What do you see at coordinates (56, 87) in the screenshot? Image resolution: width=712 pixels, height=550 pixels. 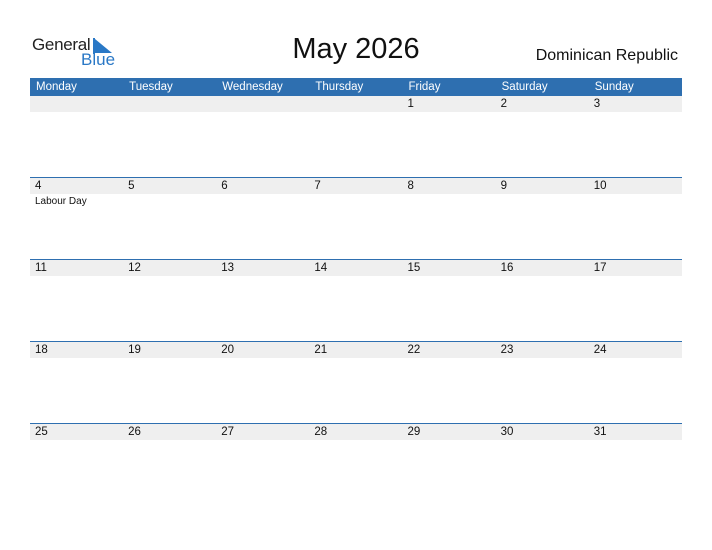 I see `weekday-monday: Monday` at bounding box center [56, 87].